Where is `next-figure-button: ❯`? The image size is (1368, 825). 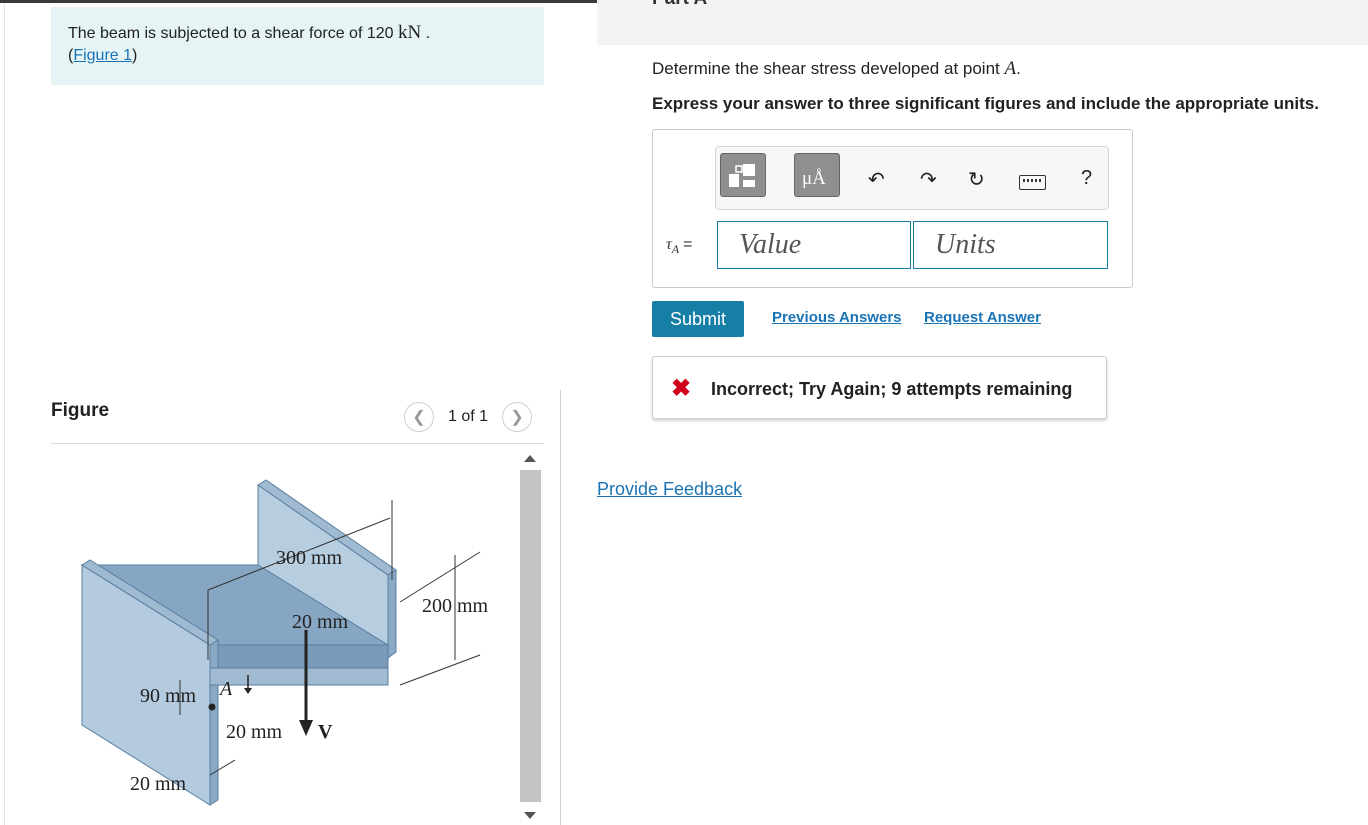 next-figure-button: ❯ is located at coordinates (517, 417).